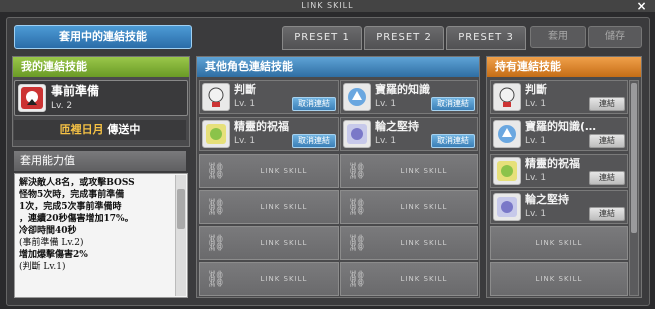 This screenshot has height=309, width=655. What do you see at coordinates (634, 158) in the screenshot?
I see `owned-links-scroll-thumb` at bounding box center [634, 158].